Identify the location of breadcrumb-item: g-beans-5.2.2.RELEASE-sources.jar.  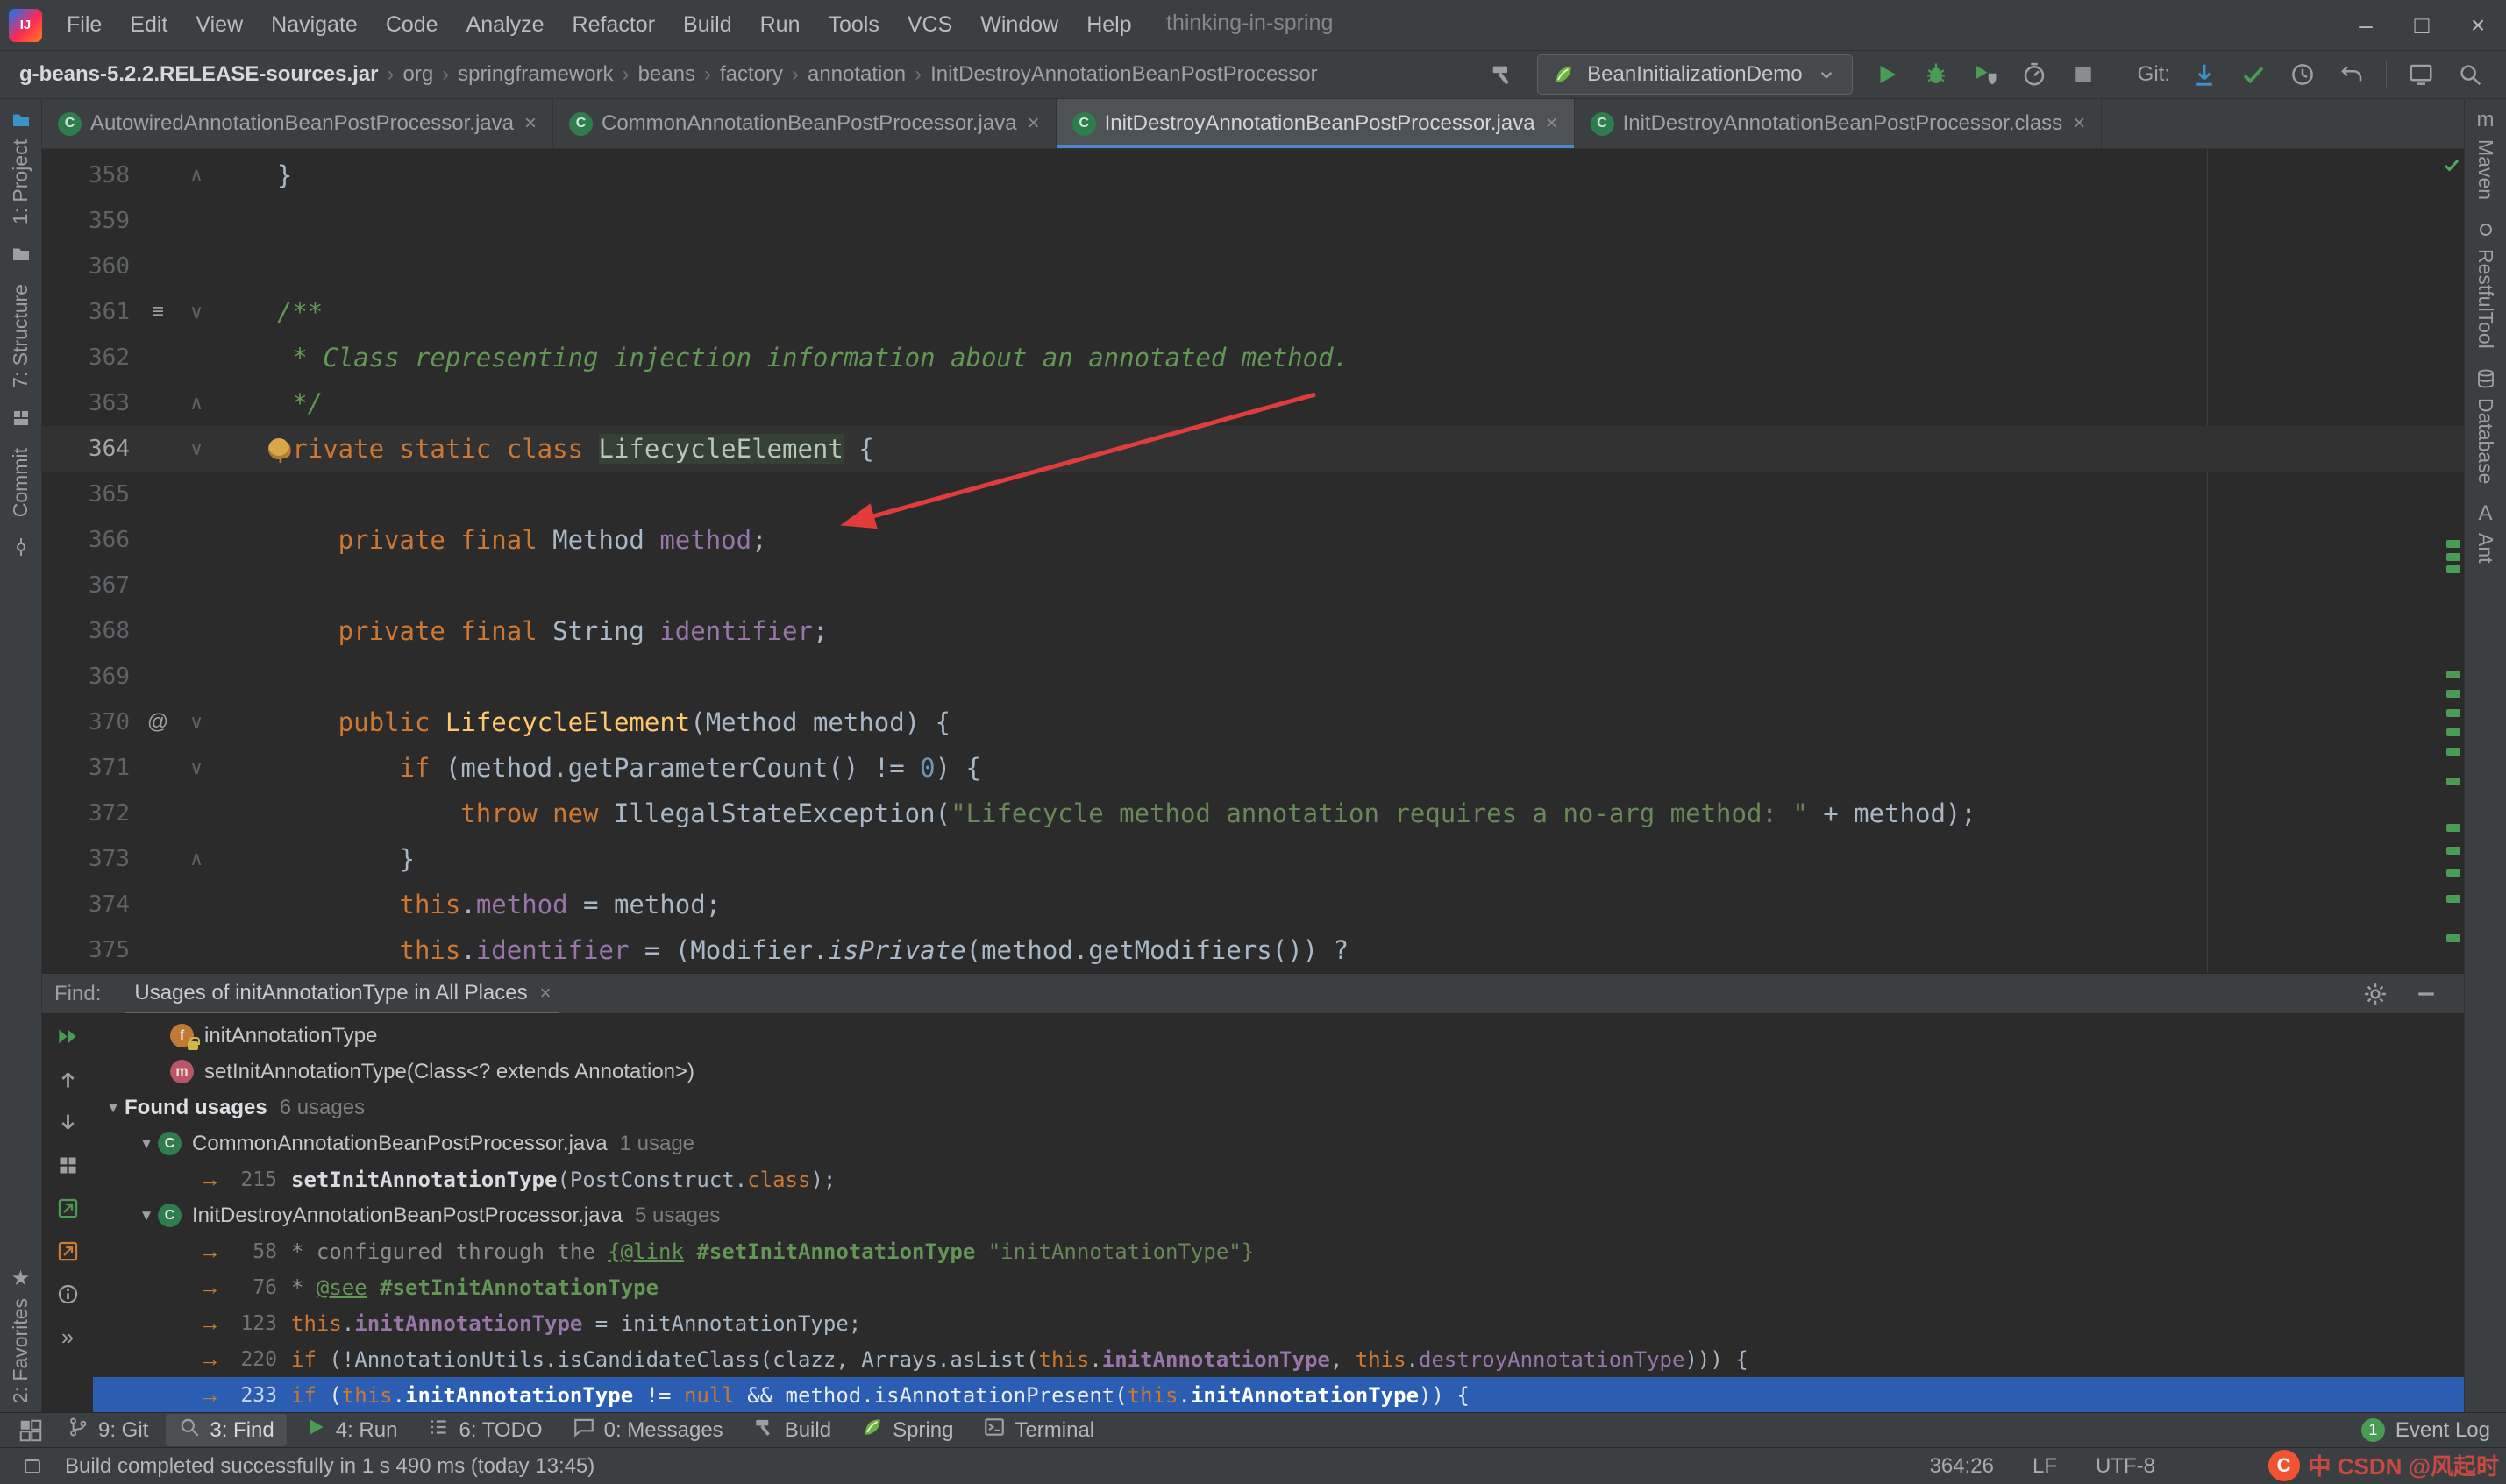
(198, 75).